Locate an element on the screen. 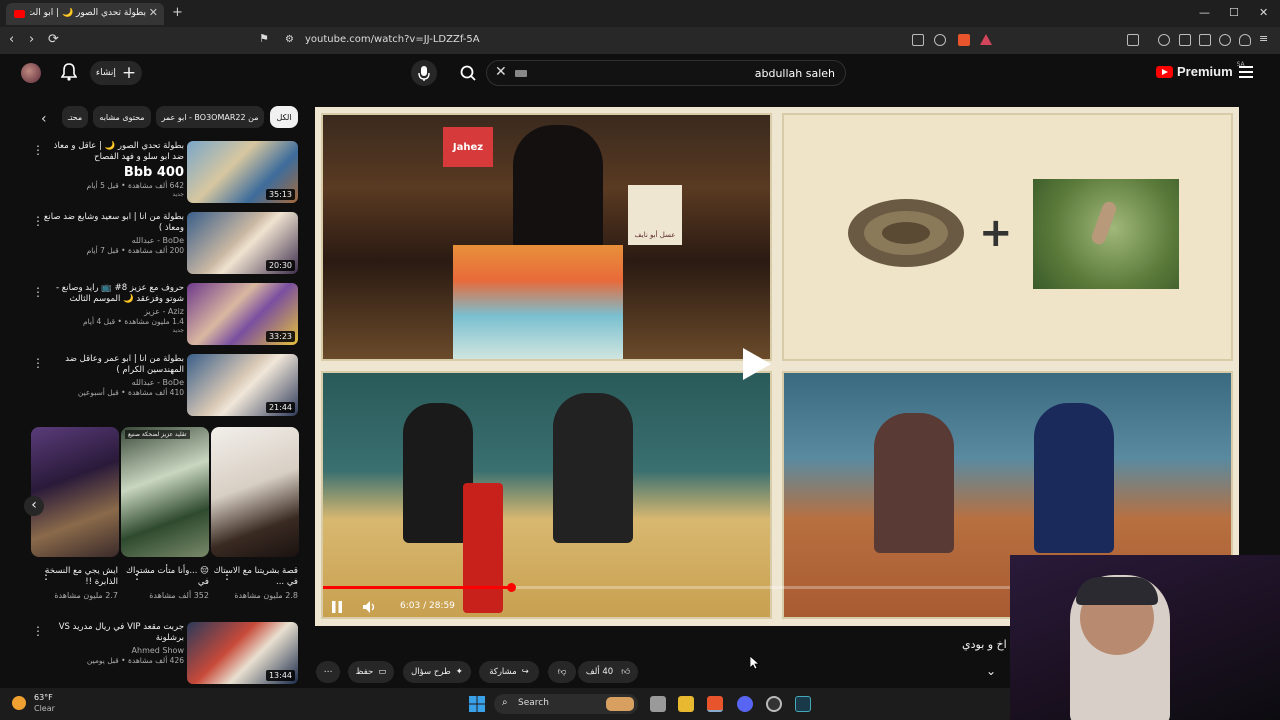  save-button: ▭ حفظ is located at coordinates (371, 672).